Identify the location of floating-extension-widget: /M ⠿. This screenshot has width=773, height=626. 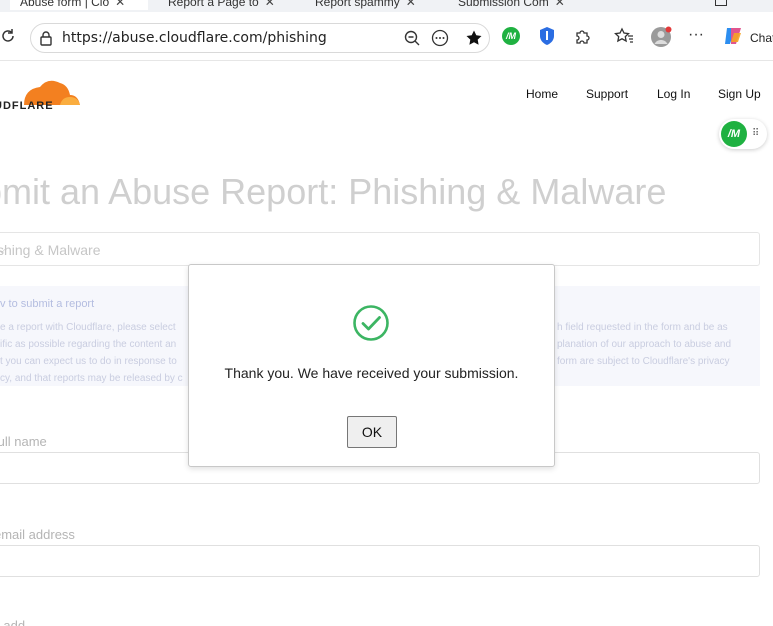
(743, 134).